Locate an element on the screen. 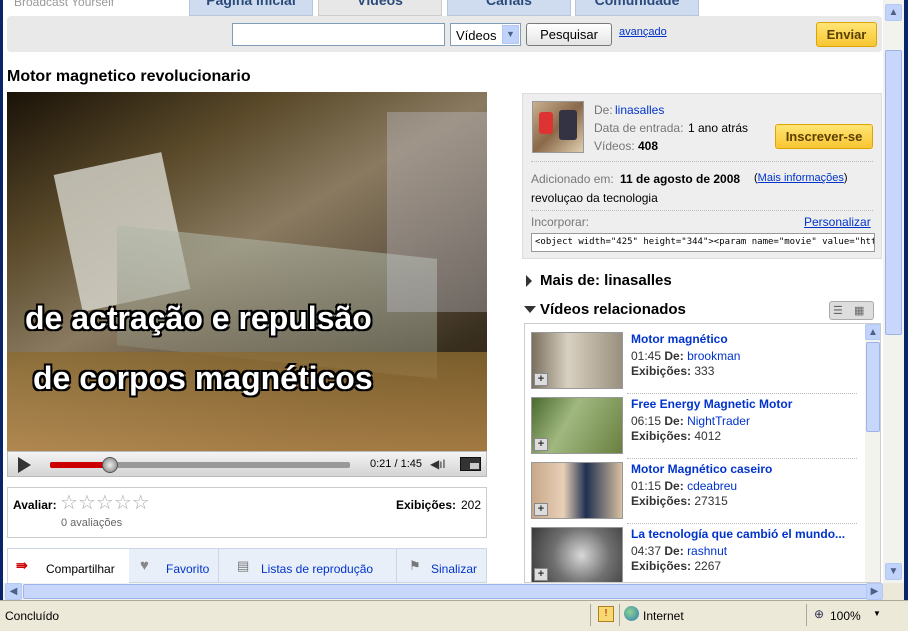 The image size is (908, 631). chevron-down-icon: ▼ is located at coordinates (510, 34).